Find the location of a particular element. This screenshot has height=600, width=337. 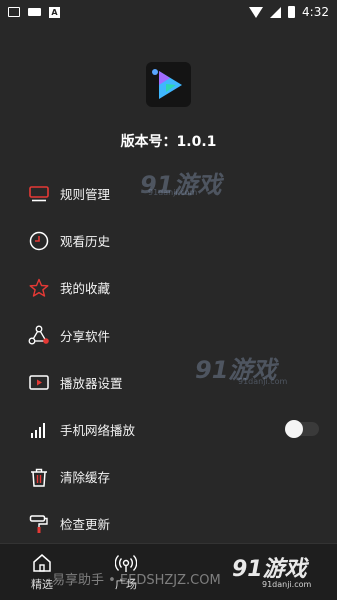

menu-item-check-update: 检查更新 is located at coordinates (168, 523).